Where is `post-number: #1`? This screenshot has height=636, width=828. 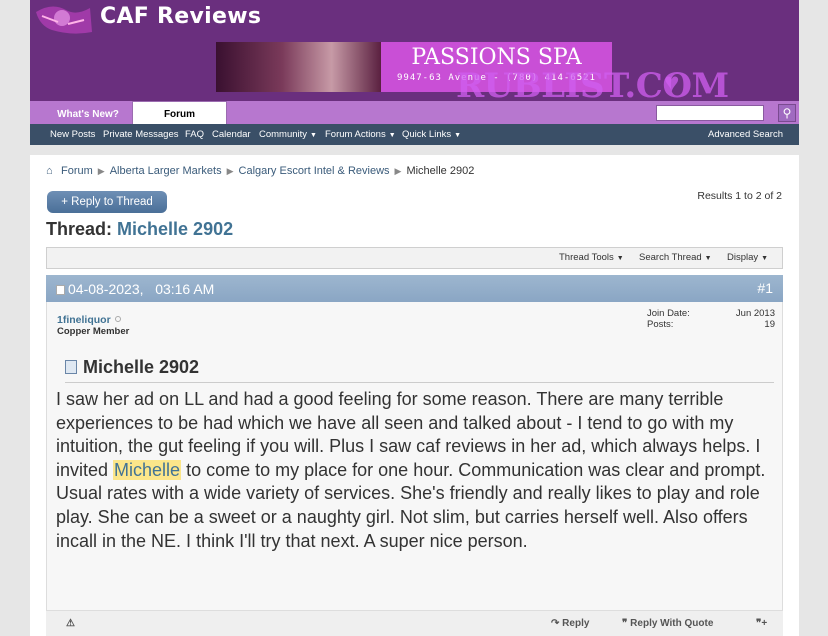
post-number: #1 is located at coordinates (765, 288).